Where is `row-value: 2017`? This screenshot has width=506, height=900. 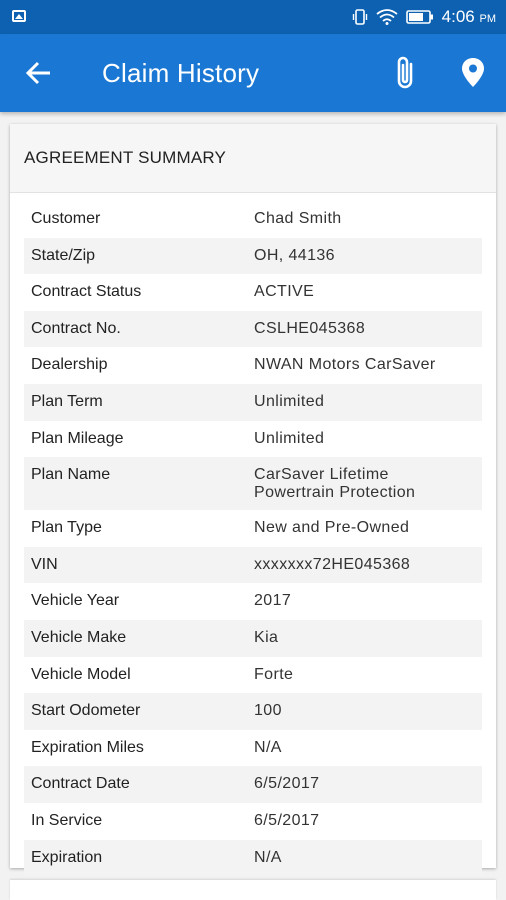
row-value: 2017 is located at coordinates (273, 601).